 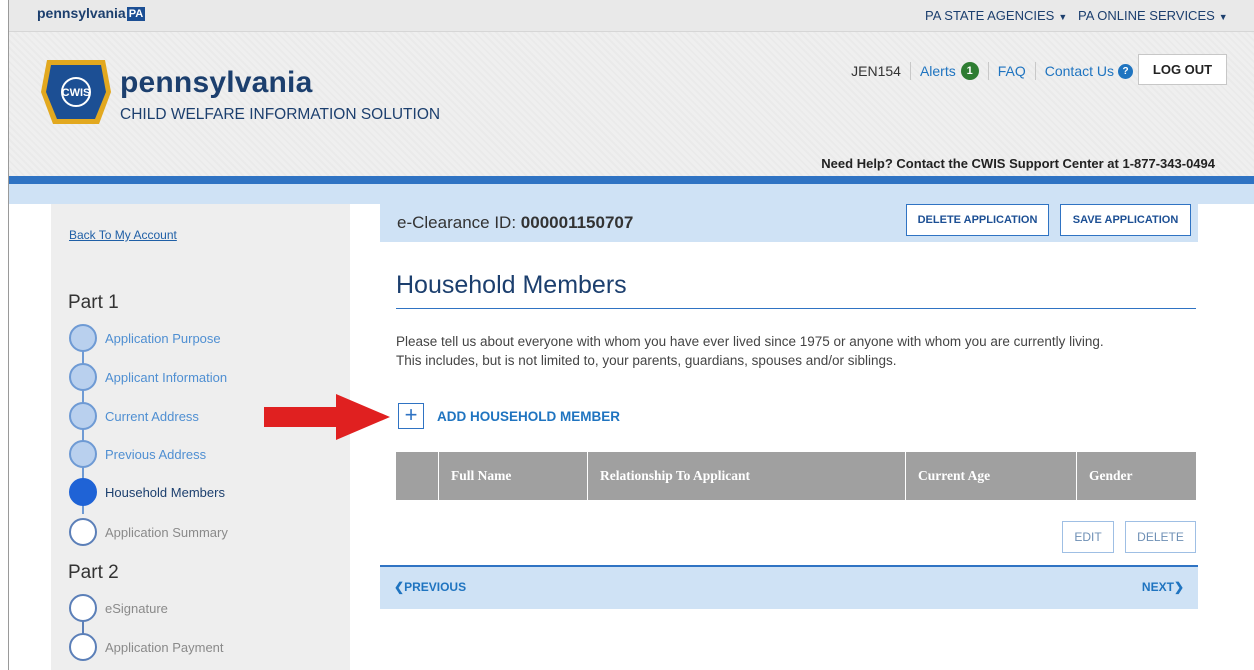 I want to click on column-header-current-age: Current Age, so click(x=990, y=476).